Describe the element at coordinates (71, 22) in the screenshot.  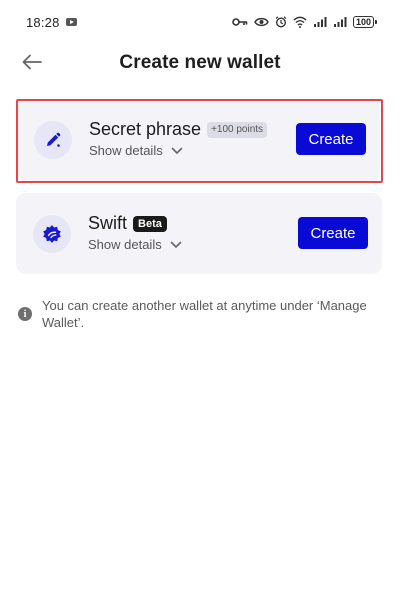
I see `youtube-notification-icon` at that location.